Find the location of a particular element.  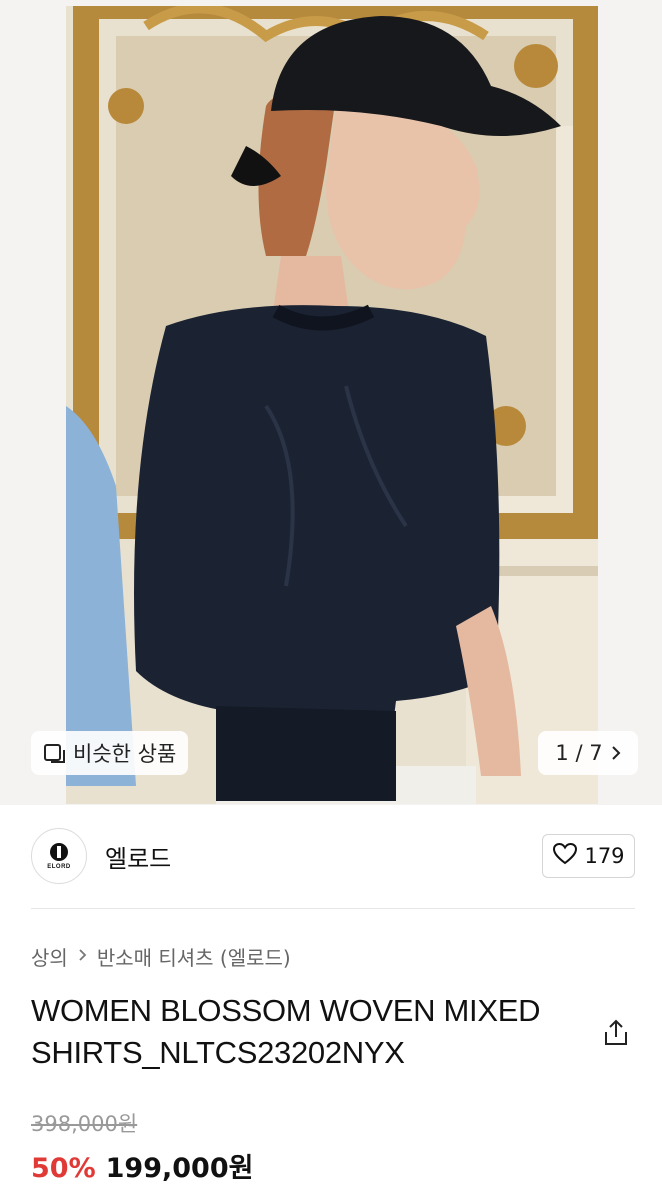

brand-logo-mark is located at coordinates (59, 851).